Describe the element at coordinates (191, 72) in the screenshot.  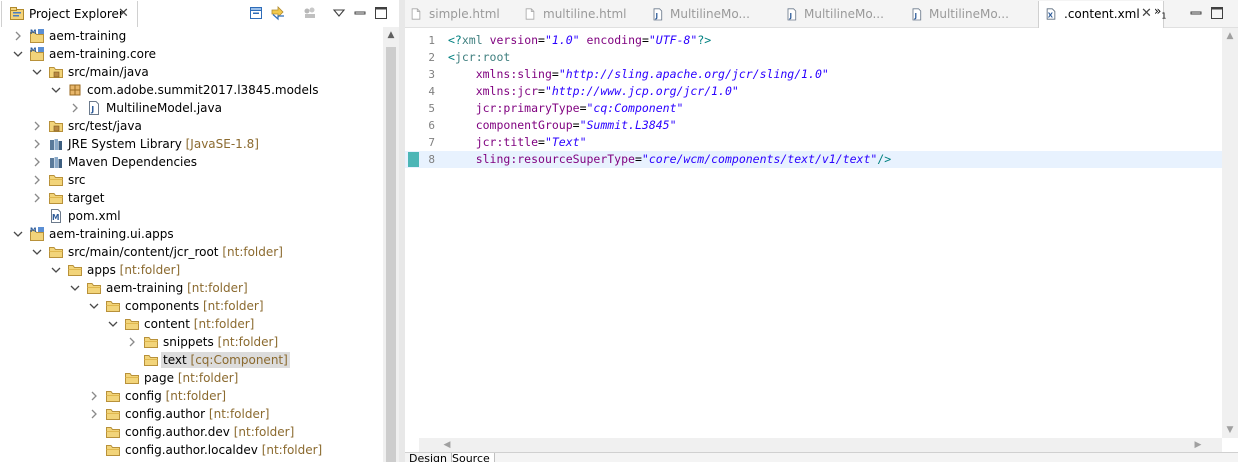
I see `tree-item: src/main/java` at that location.